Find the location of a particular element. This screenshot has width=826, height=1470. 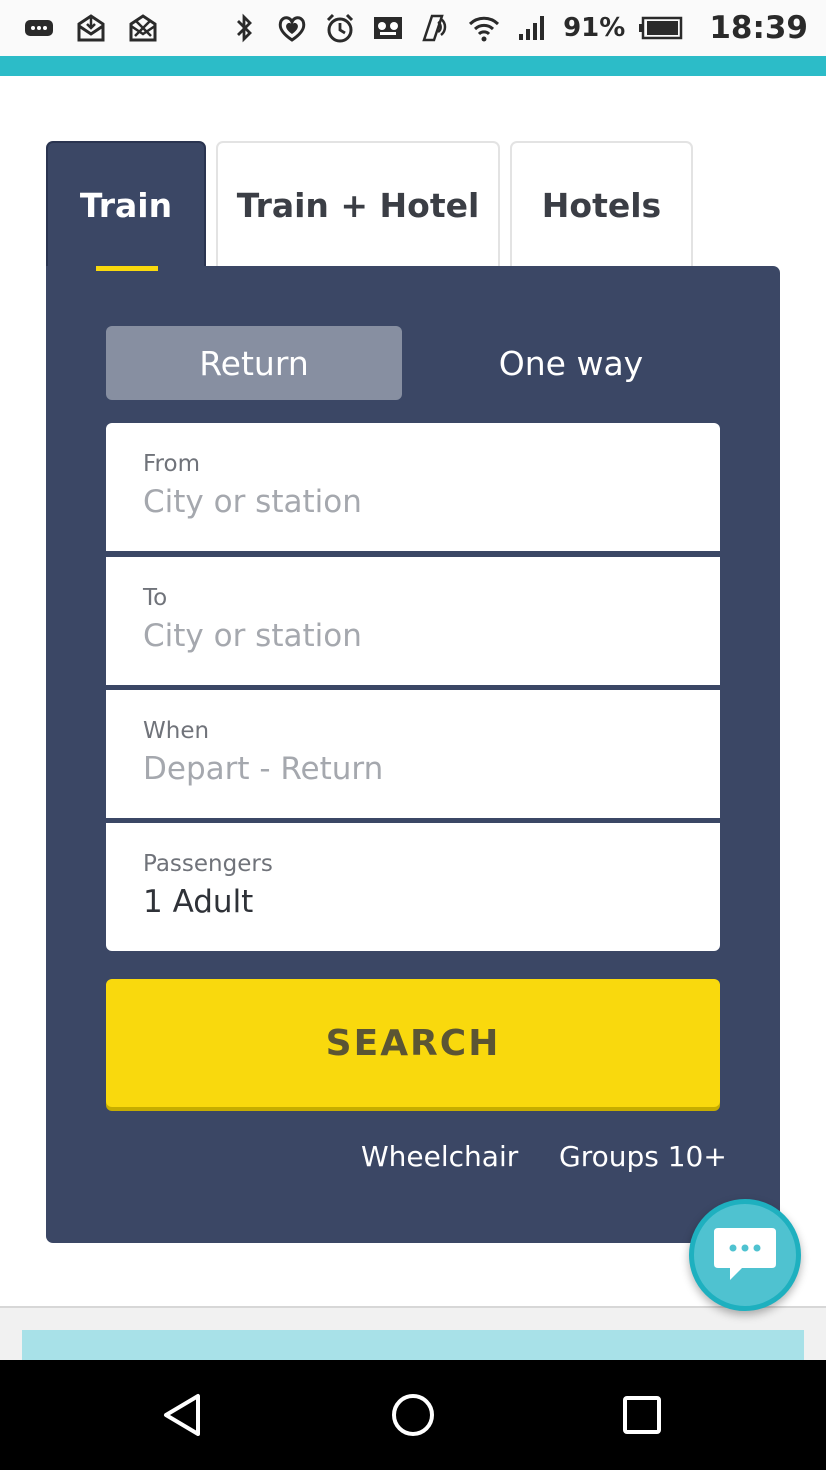

status-bar: 91% 18:39 is located at coordinates (413, 28).